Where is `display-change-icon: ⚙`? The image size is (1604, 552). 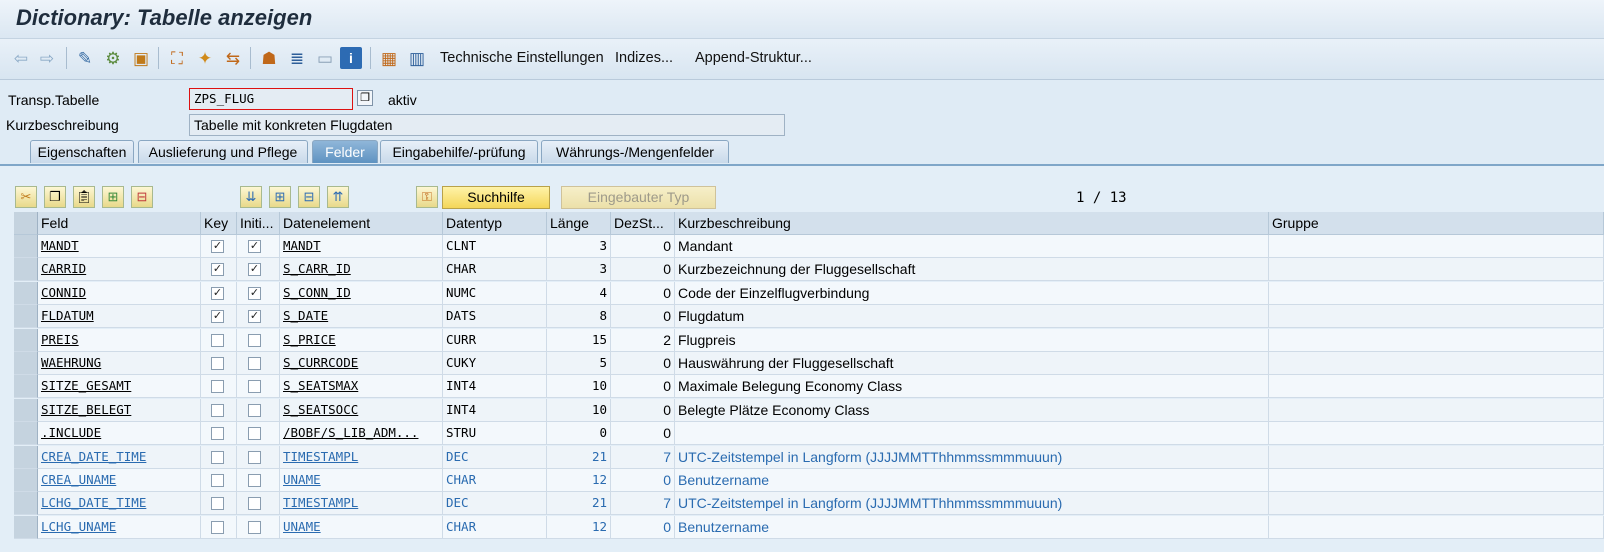 display-change-icon: ⚙ is located at coordinates (113, 58).